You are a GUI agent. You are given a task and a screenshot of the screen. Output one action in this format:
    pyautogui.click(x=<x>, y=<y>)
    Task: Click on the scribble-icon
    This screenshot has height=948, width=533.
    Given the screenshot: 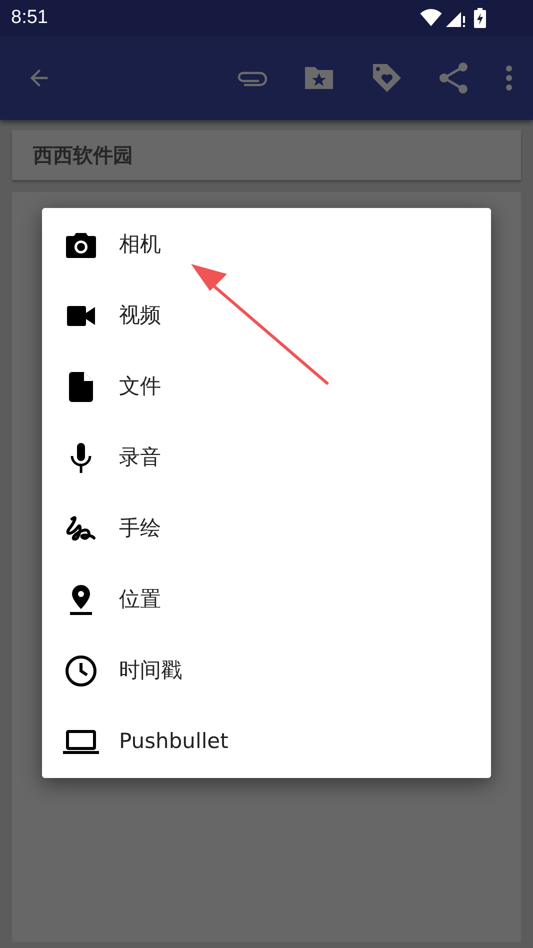 What is the action you would take?
    pyautogui.click(x=81, y=528)
    